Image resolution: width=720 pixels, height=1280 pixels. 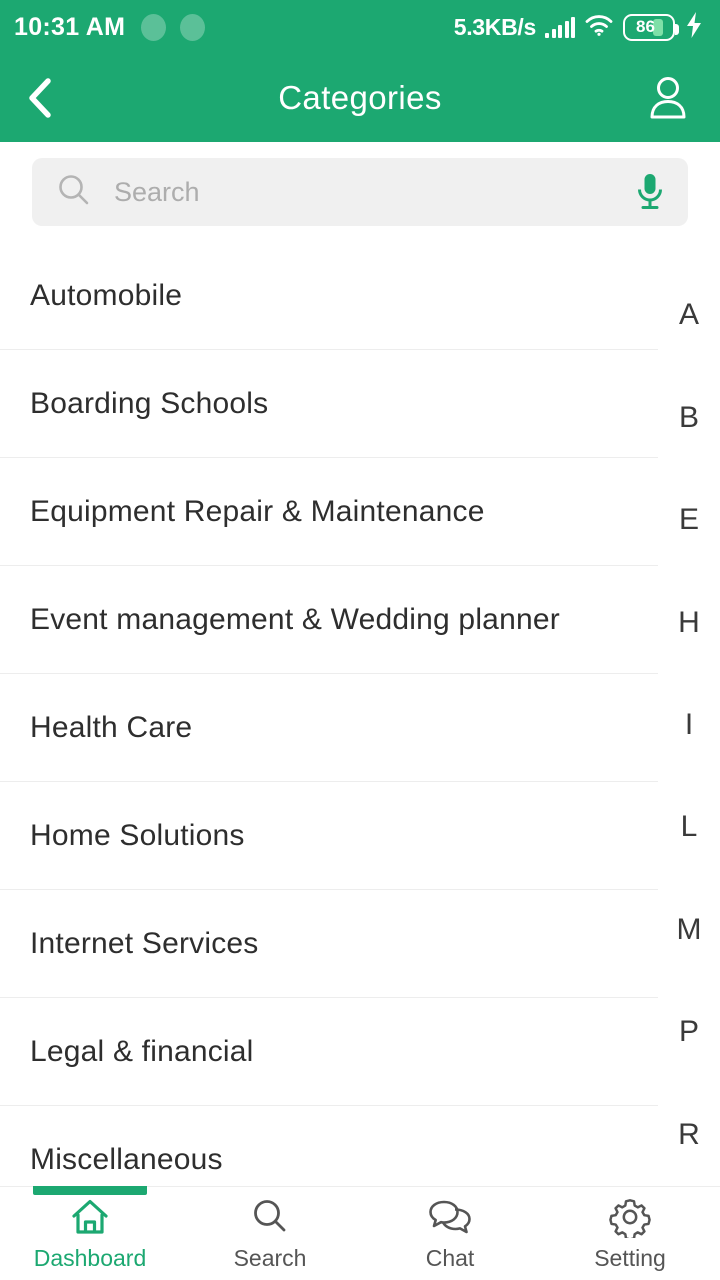 What do you see at coordinates (689, 827) in the screenshot?
I see `alpha-index-letter: L` at bounding box center [689, 827].